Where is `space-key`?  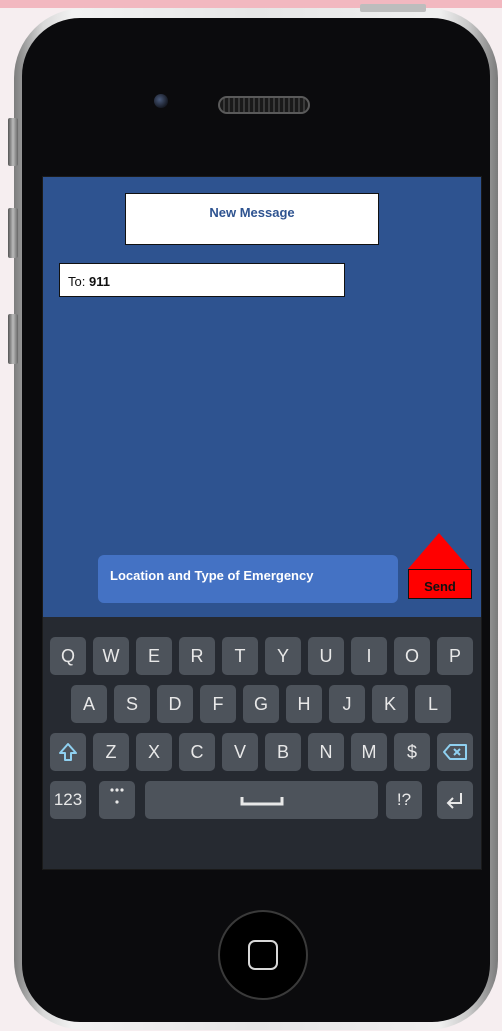
space-key is located at coordinates (261, 800).